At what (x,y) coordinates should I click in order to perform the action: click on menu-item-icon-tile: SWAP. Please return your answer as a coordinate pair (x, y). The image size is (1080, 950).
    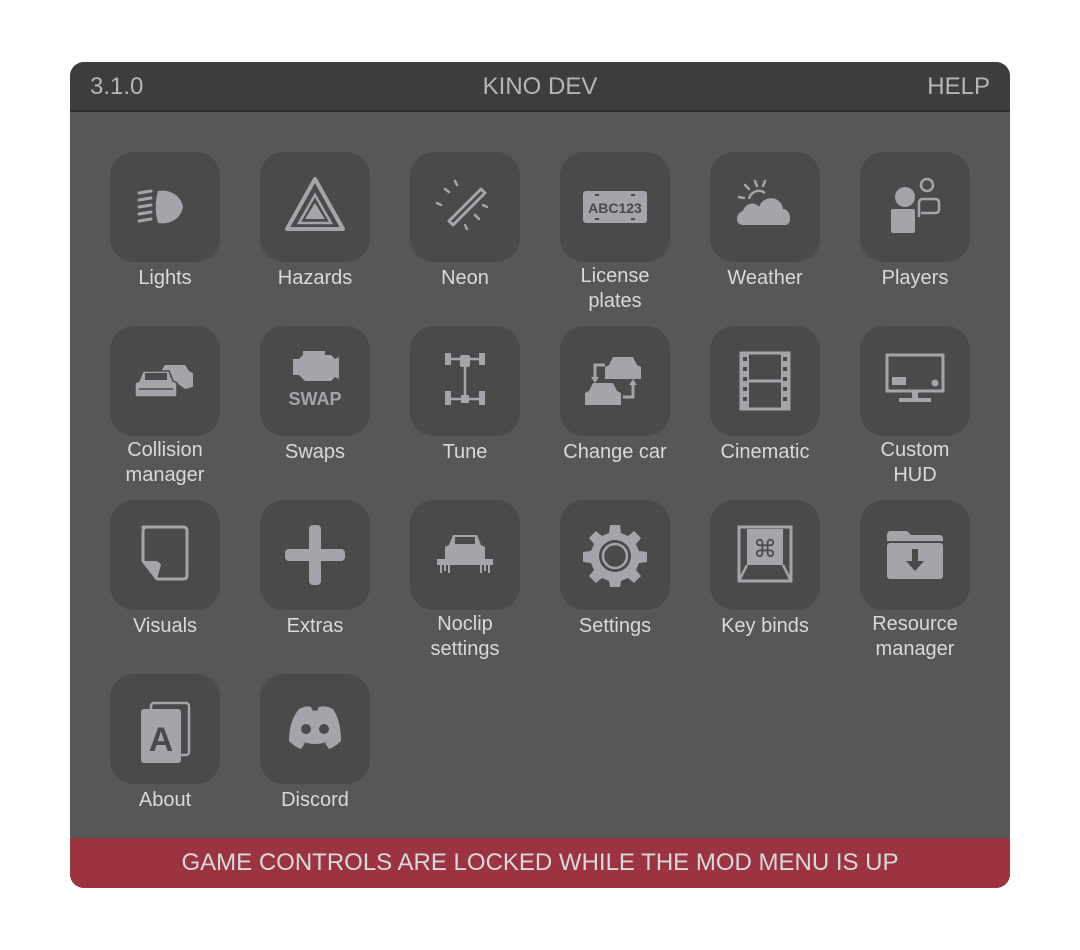
    Looking at the image, I should click on (315, 381).